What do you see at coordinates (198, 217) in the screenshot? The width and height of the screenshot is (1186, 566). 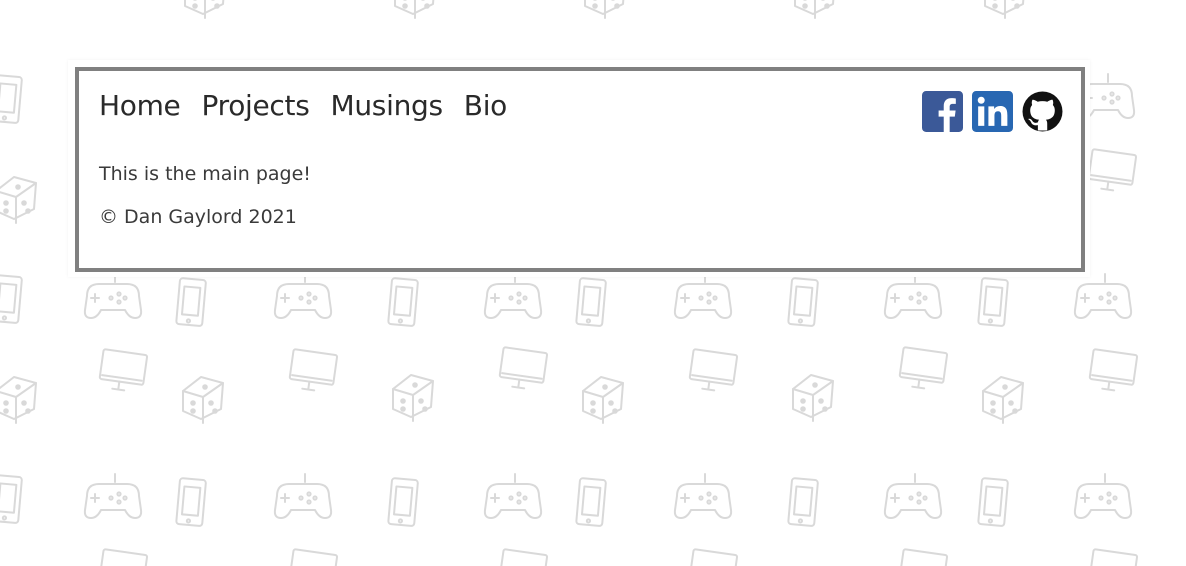 I see `copyright-footer: © Dan Gaylord 2021` at bounding box center [198, 217].